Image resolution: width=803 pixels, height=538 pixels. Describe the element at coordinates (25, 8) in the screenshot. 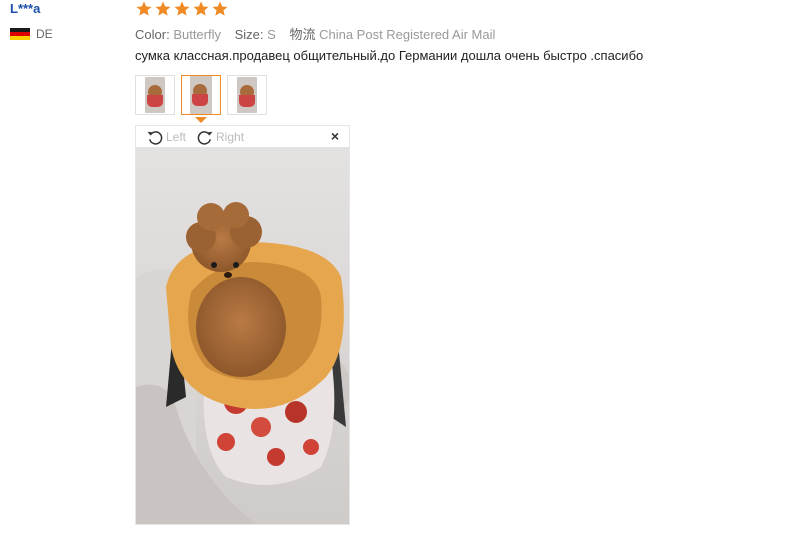

I see `reviewer-name: L***a` at that location.